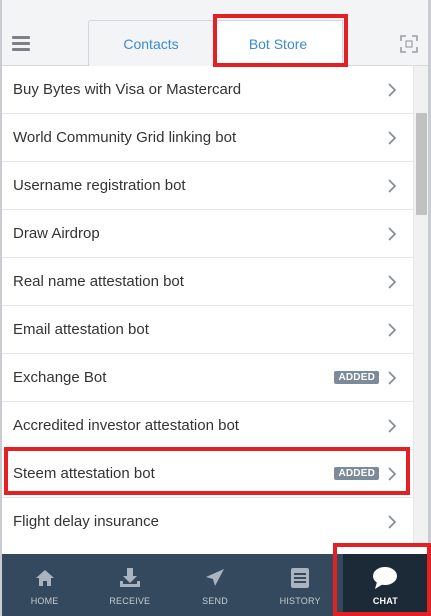 The width and height of the screenshot is (431, 616). I want to click on top-strip, so click(215, 10).